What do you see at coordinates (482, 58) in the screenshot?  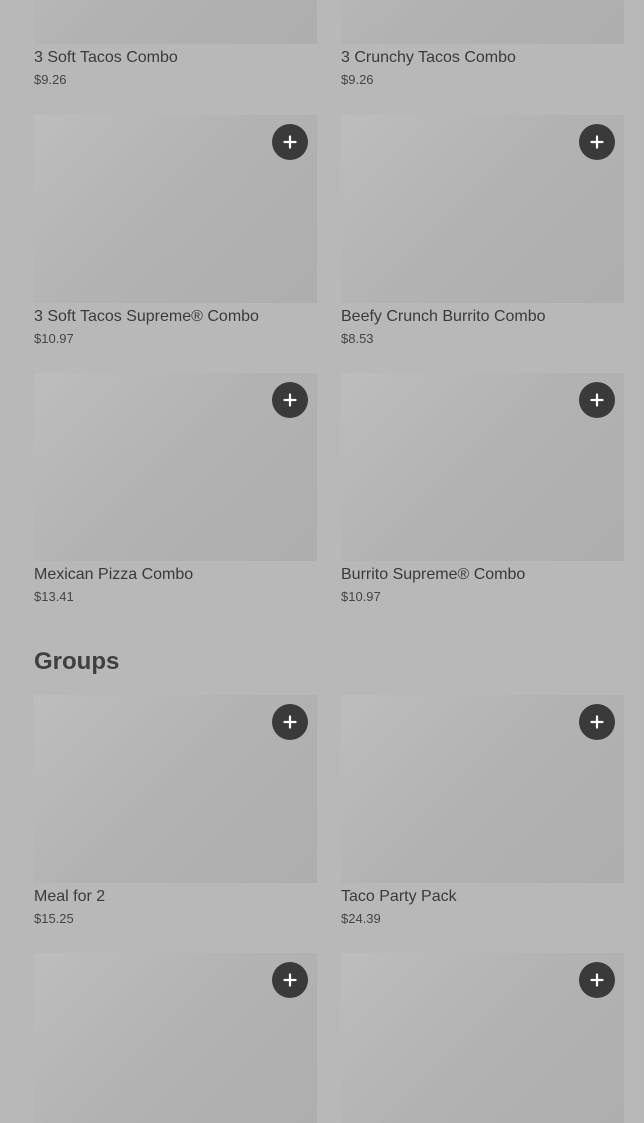 I see `item-name: 3 Crunchy Tacos Combo` at bounding box center [482, 58].